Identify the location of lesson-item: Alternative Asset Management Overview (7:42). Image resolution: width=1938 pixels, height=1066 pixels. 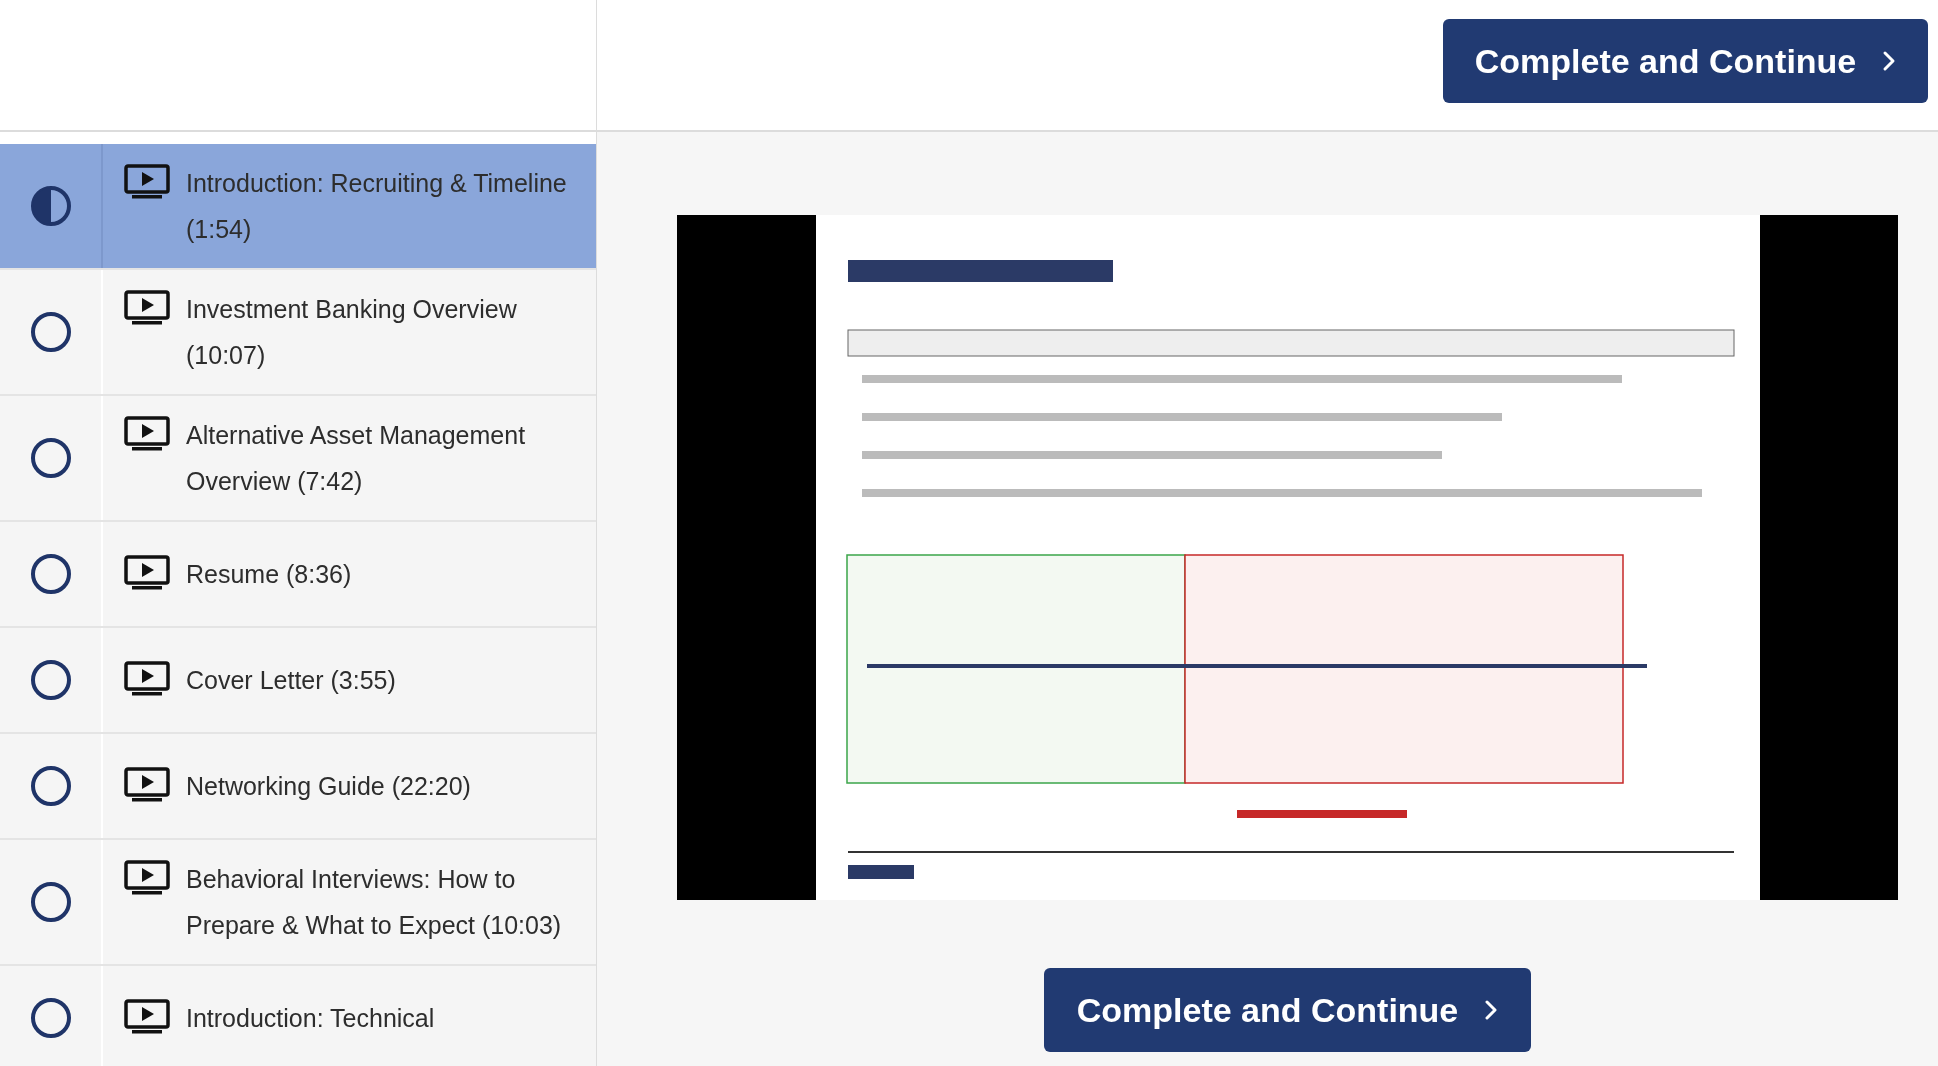
(298, 459).